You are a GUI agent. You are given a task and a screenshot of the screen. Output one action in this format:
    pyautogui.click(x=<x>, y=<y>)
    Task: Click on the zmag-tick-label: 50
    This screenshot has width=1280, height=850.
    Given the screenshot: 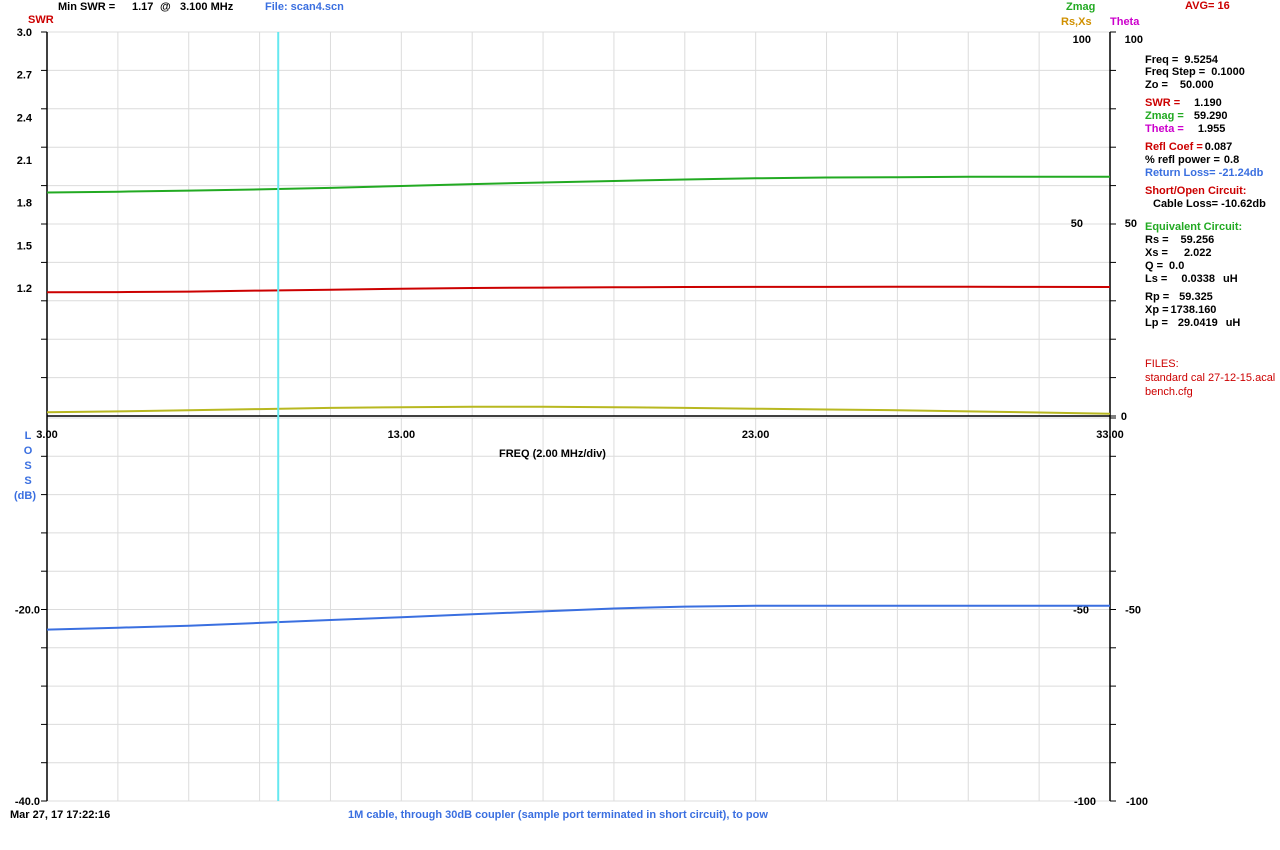 What is the action you would take?
    pyautogui.click(x=1077, y=224)
    